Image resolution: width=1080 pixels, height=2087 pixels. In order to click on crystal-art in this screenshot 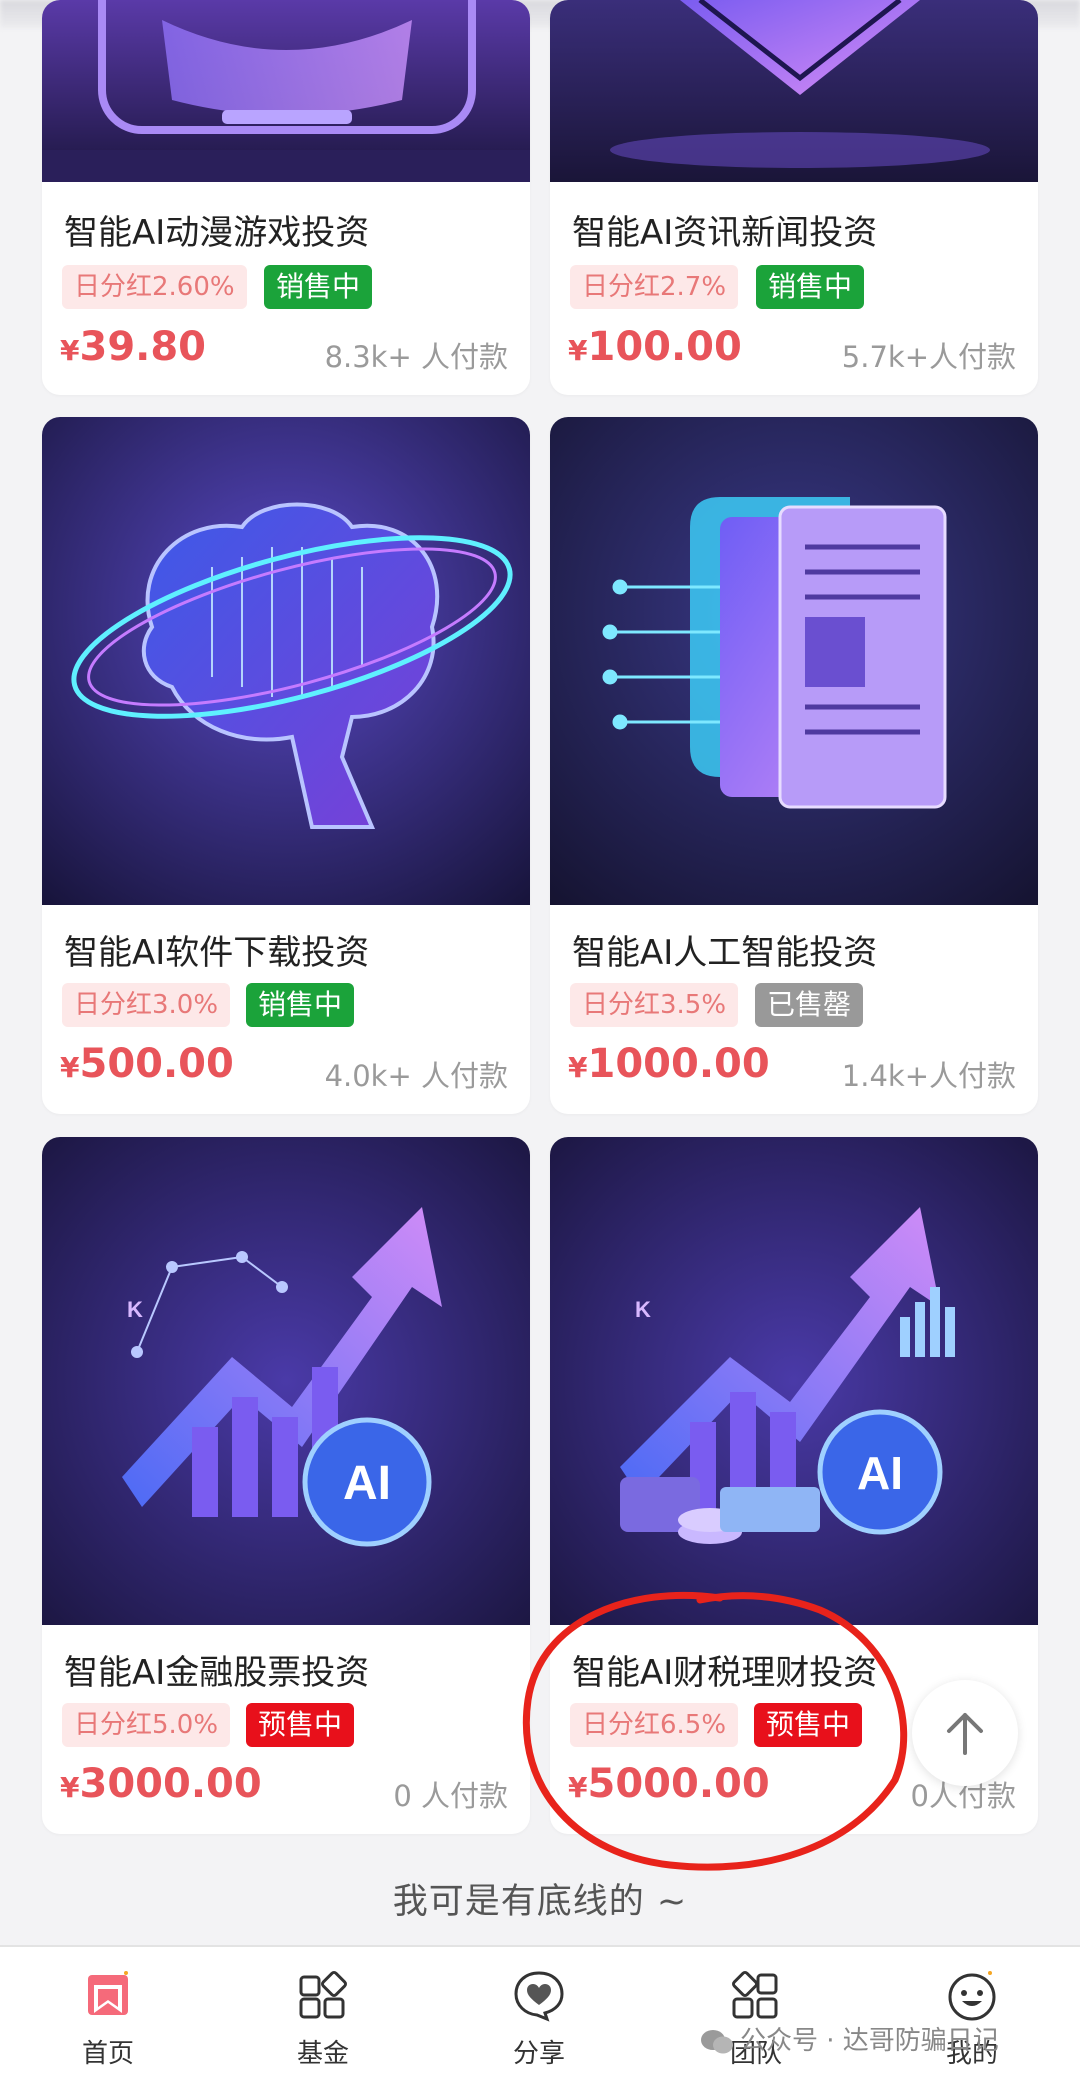, I will do `click(794, 91)`.